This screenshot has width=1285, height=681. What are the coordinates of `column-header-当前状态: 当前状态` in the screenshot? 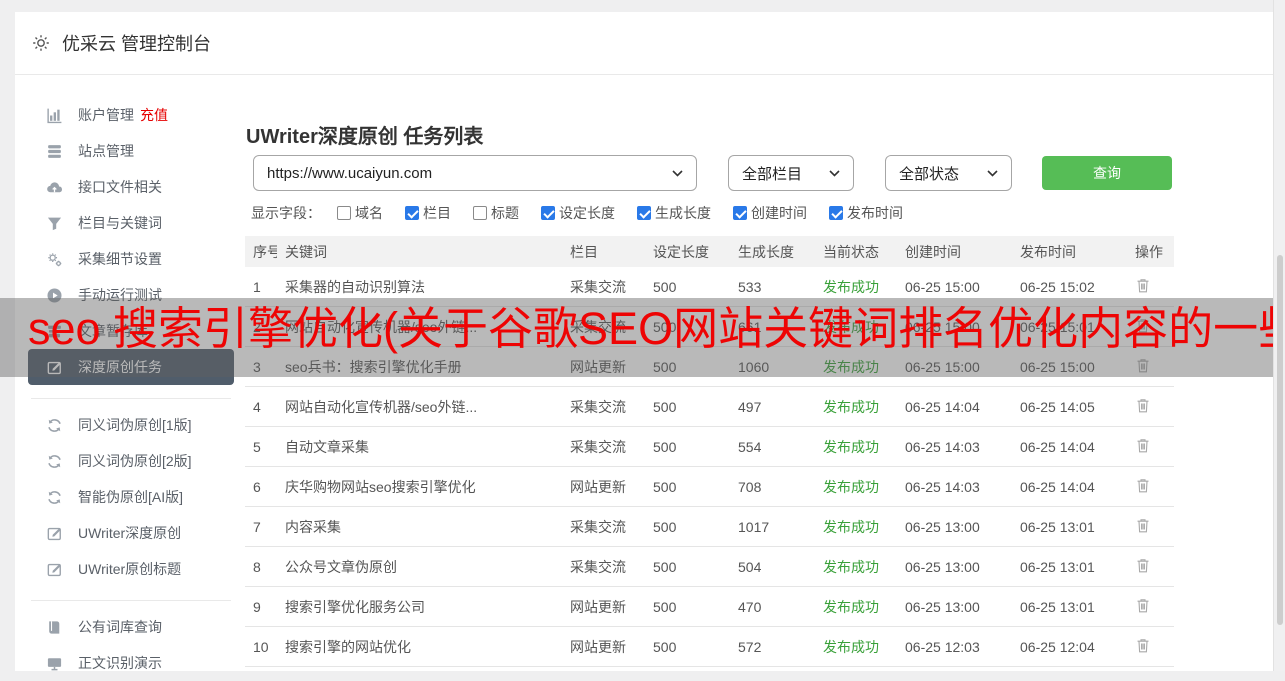 It's located at (851, 251).